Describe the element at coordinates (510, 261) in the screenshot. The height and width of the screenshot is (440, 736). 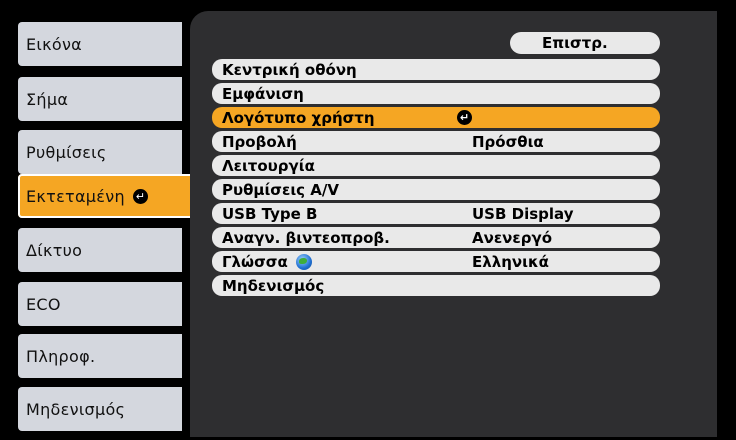
I see `menu-item-value: Ελληνικά` at that location.